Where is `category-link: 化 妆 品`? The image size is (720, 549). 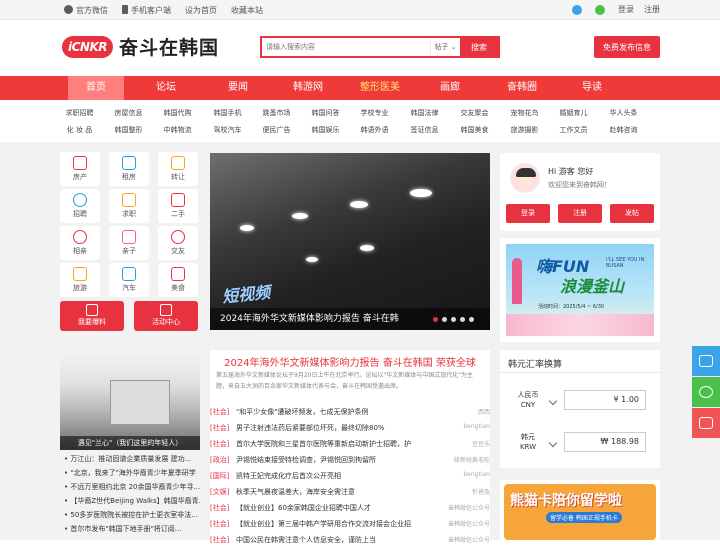 category-link: 化 妆 品 is located at coordinates (79, 130).